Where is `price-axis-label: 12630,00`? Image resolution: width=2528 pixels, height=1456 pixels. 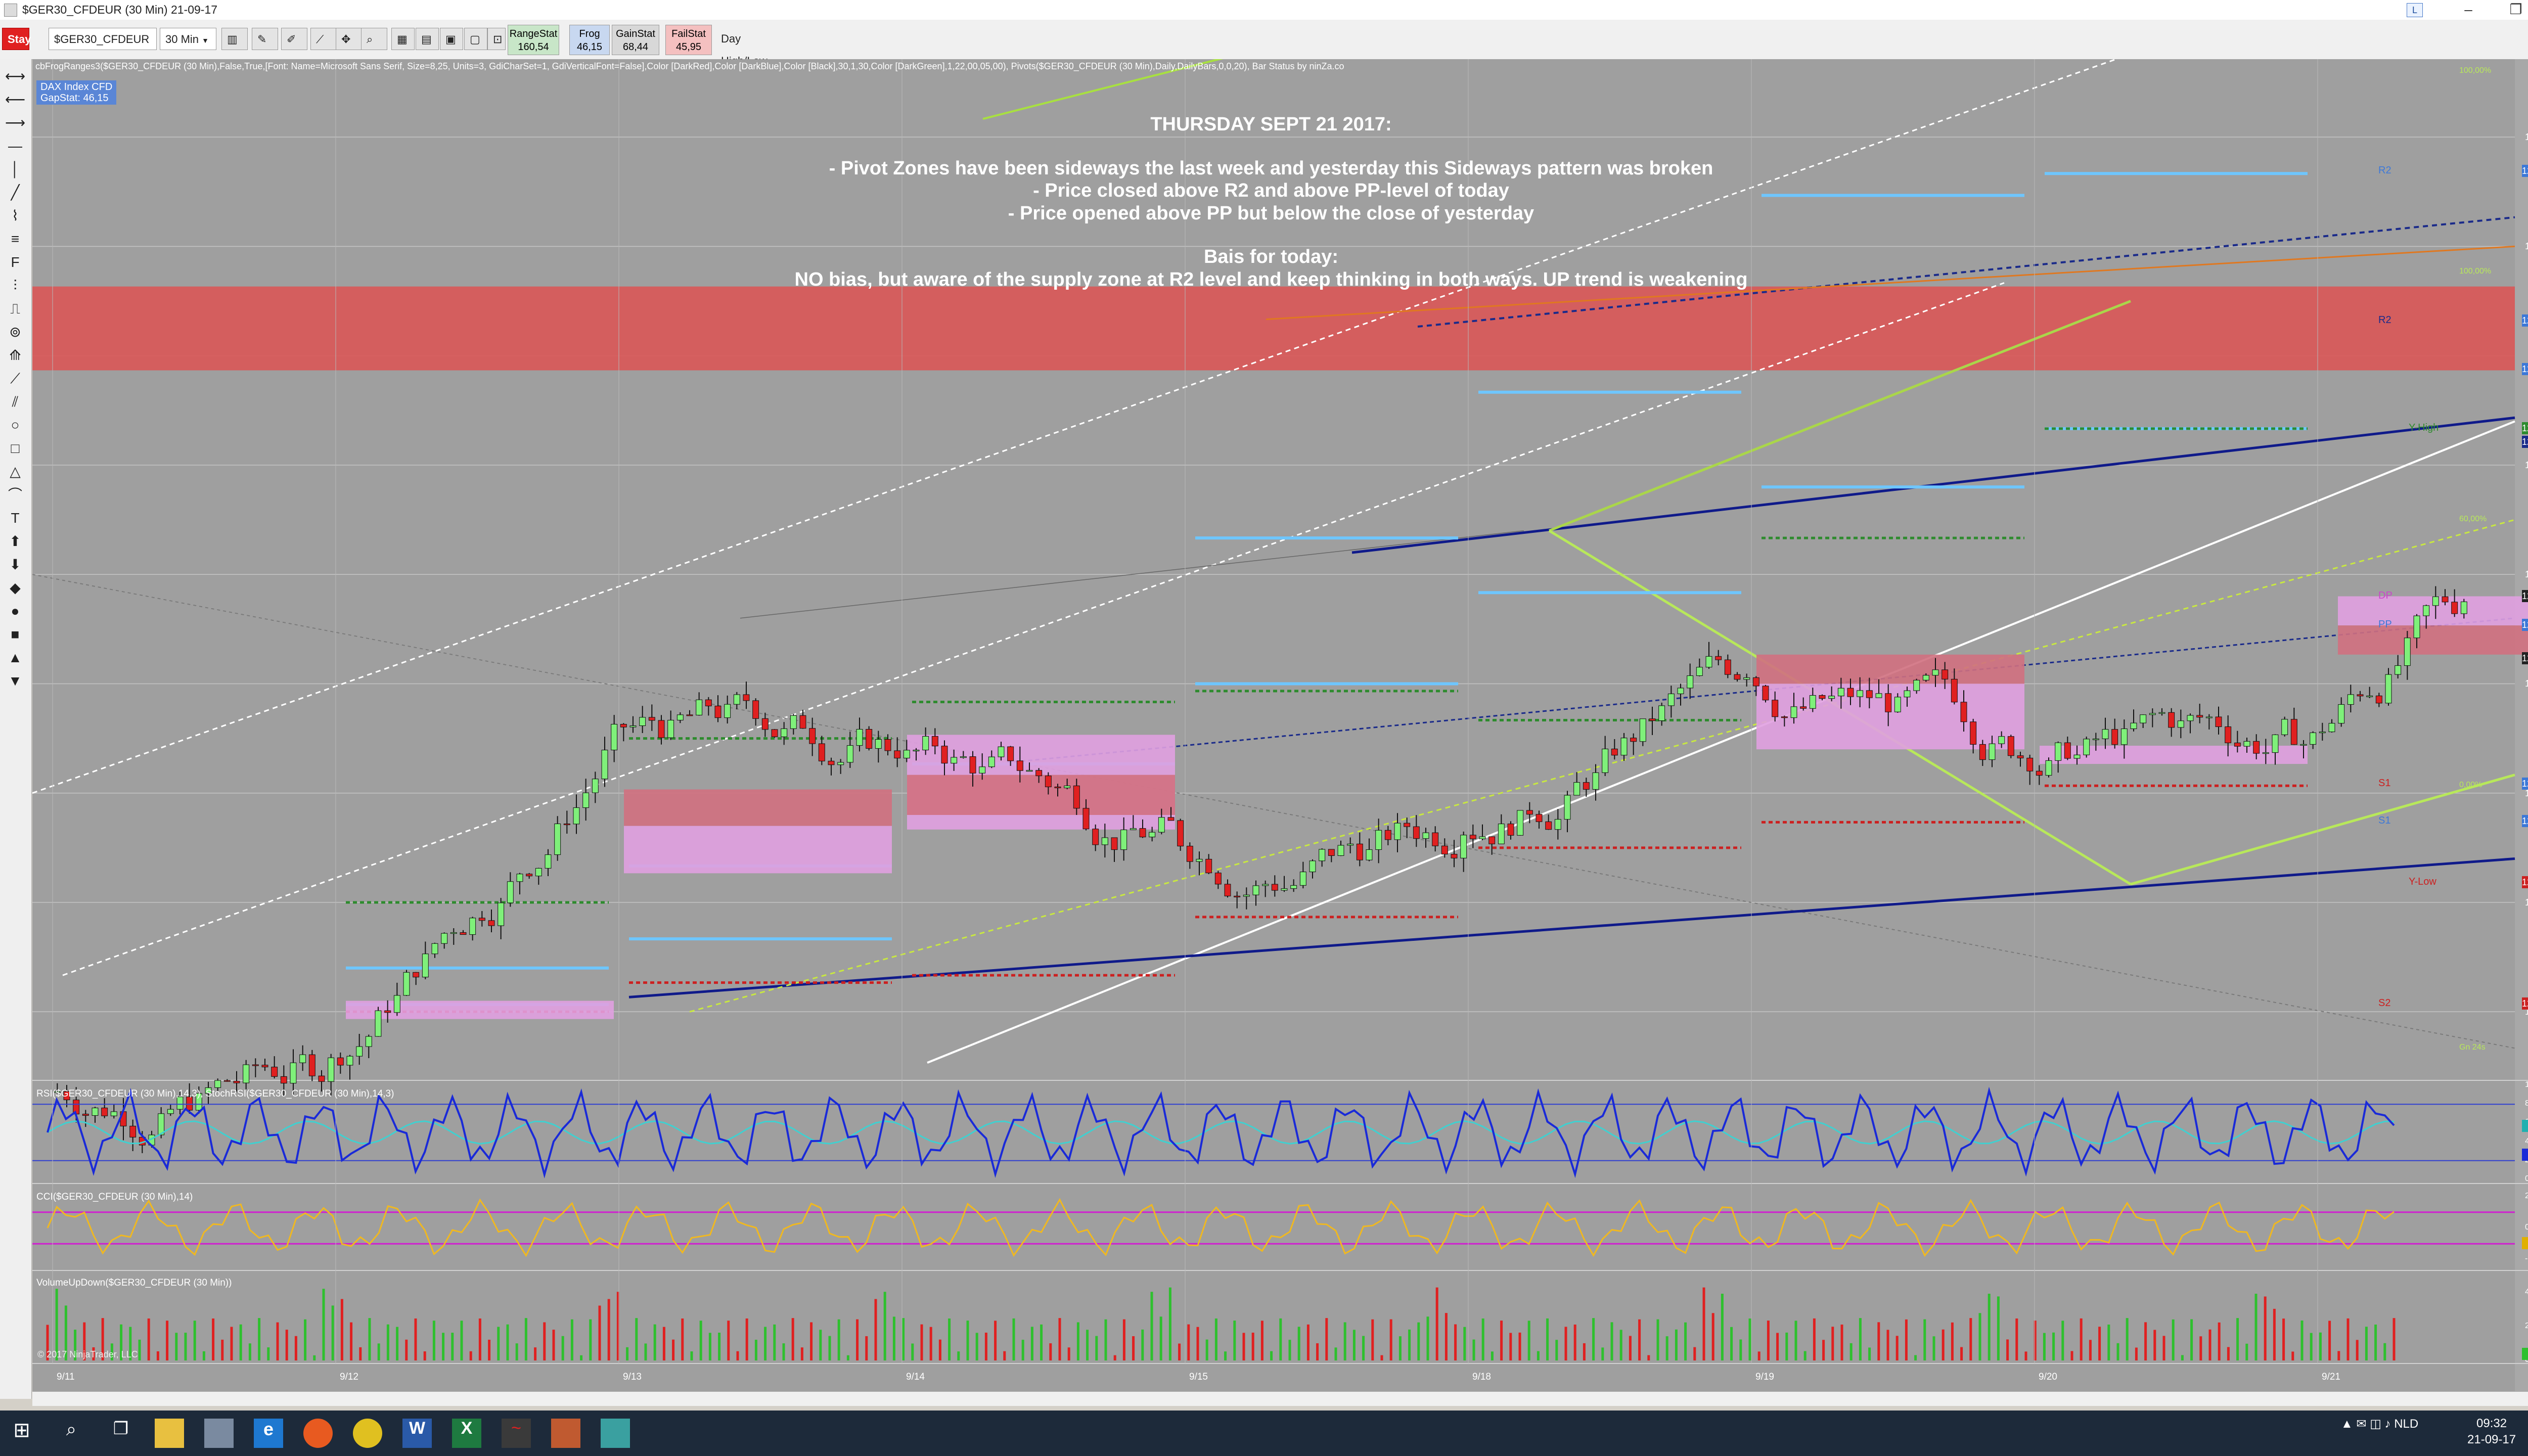
price-axis-label: 12630,00 is located at coordinates (2527, 465).